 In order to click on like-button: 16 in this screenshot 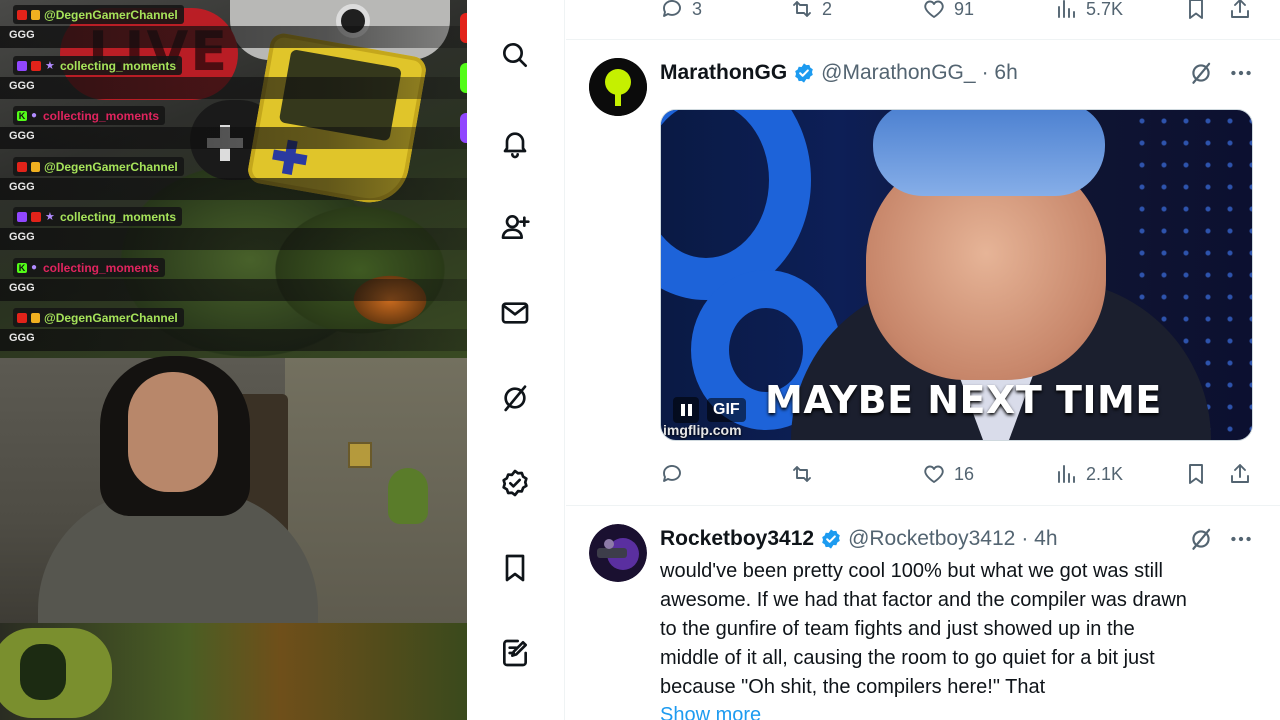, I will do `click(948, 474)`.